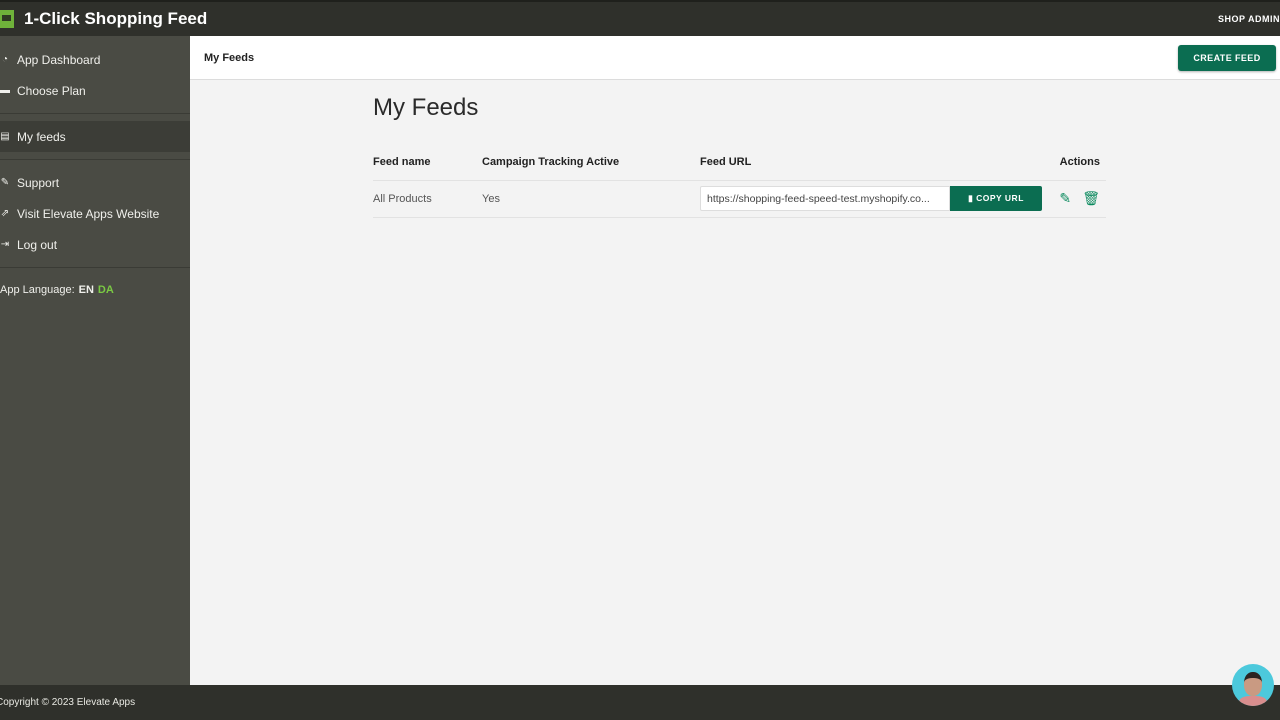 Image resolution: width=1280 pixels, height=720 pixels. What do you see at coordinates (229, 57) in the screenshot?
I see `header-title: My Feeds` at bounding box center [229, 57].